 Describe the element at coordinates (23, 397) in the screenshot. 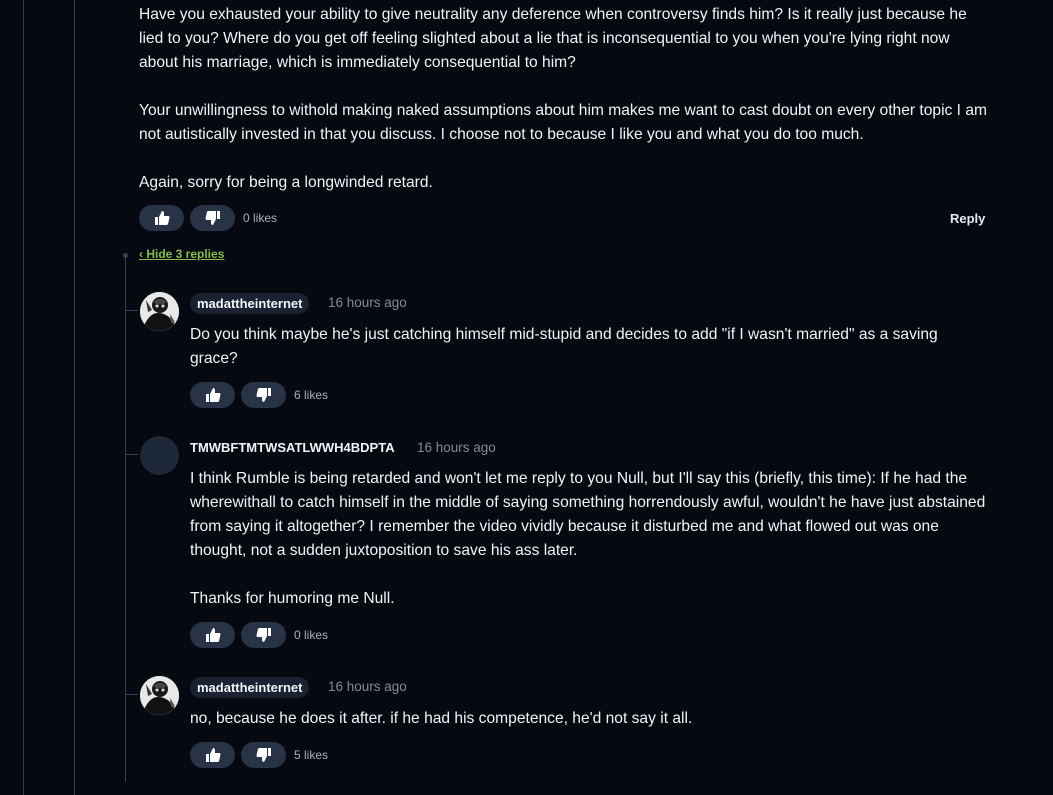

I see `thread-line-outer` at that location.